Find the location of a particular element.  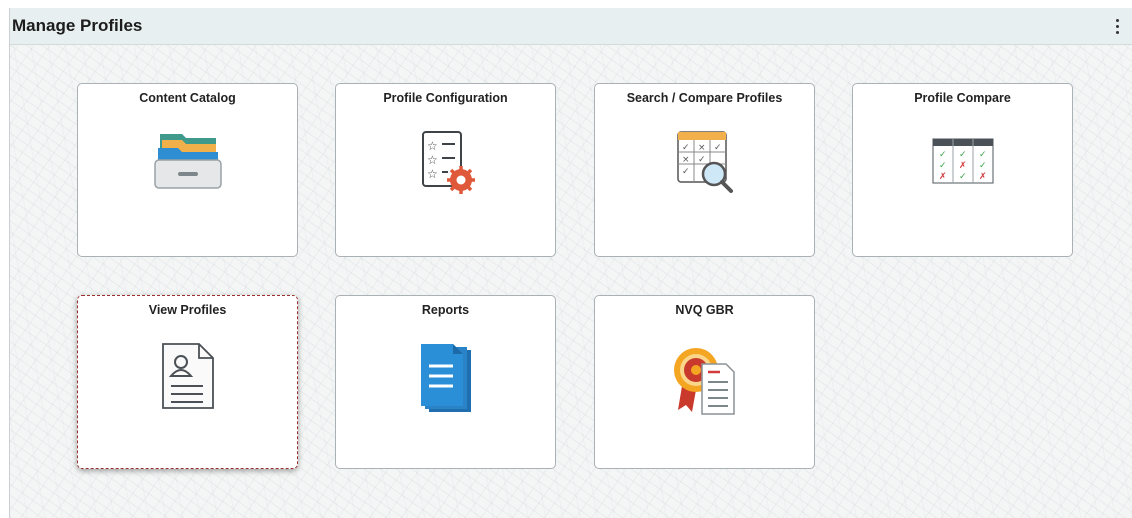

tile-content-catalog: Content Catalog is located at coordinates (187, 170).